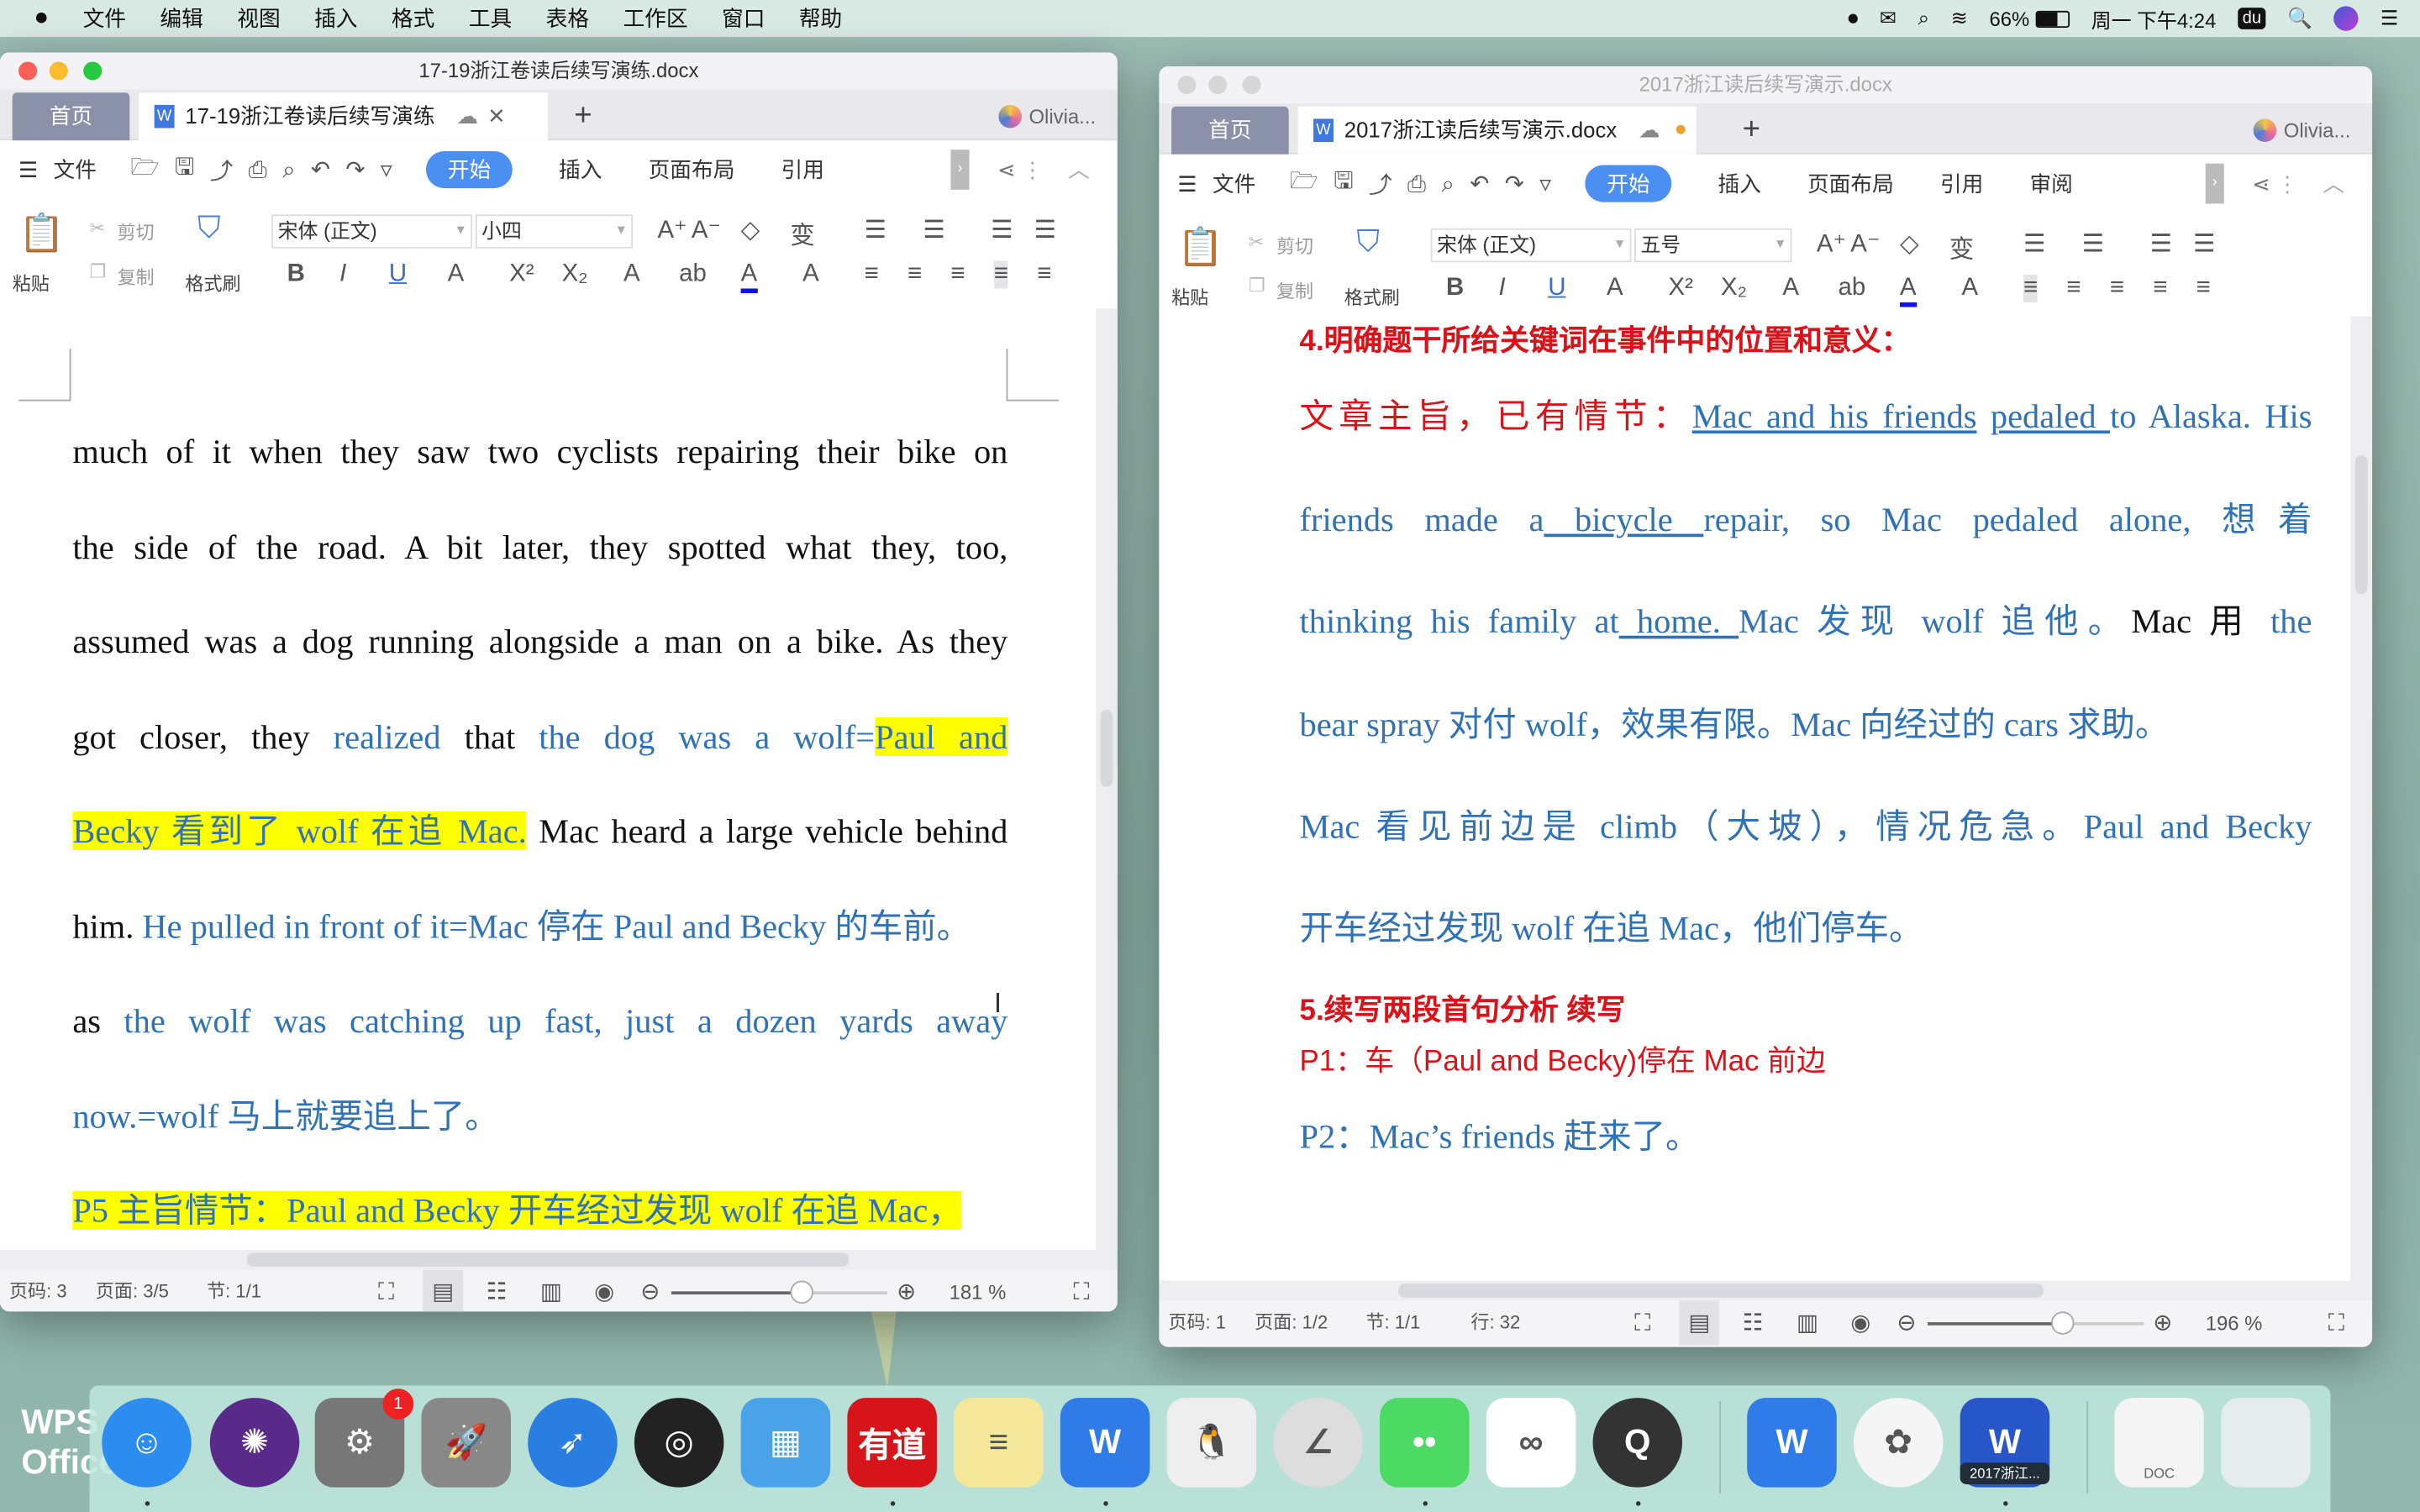  What do you see at coordinates (2161, 244) in the screenshot?
I see `decrease-indent-icon: ☰` at bounding box center [2161, 244].